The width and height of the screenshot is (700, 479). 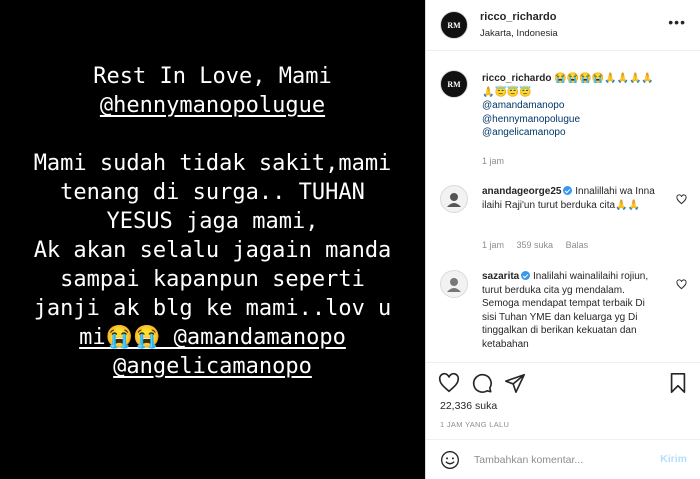 I want to click on share-icon, so click(x=515, y=383).